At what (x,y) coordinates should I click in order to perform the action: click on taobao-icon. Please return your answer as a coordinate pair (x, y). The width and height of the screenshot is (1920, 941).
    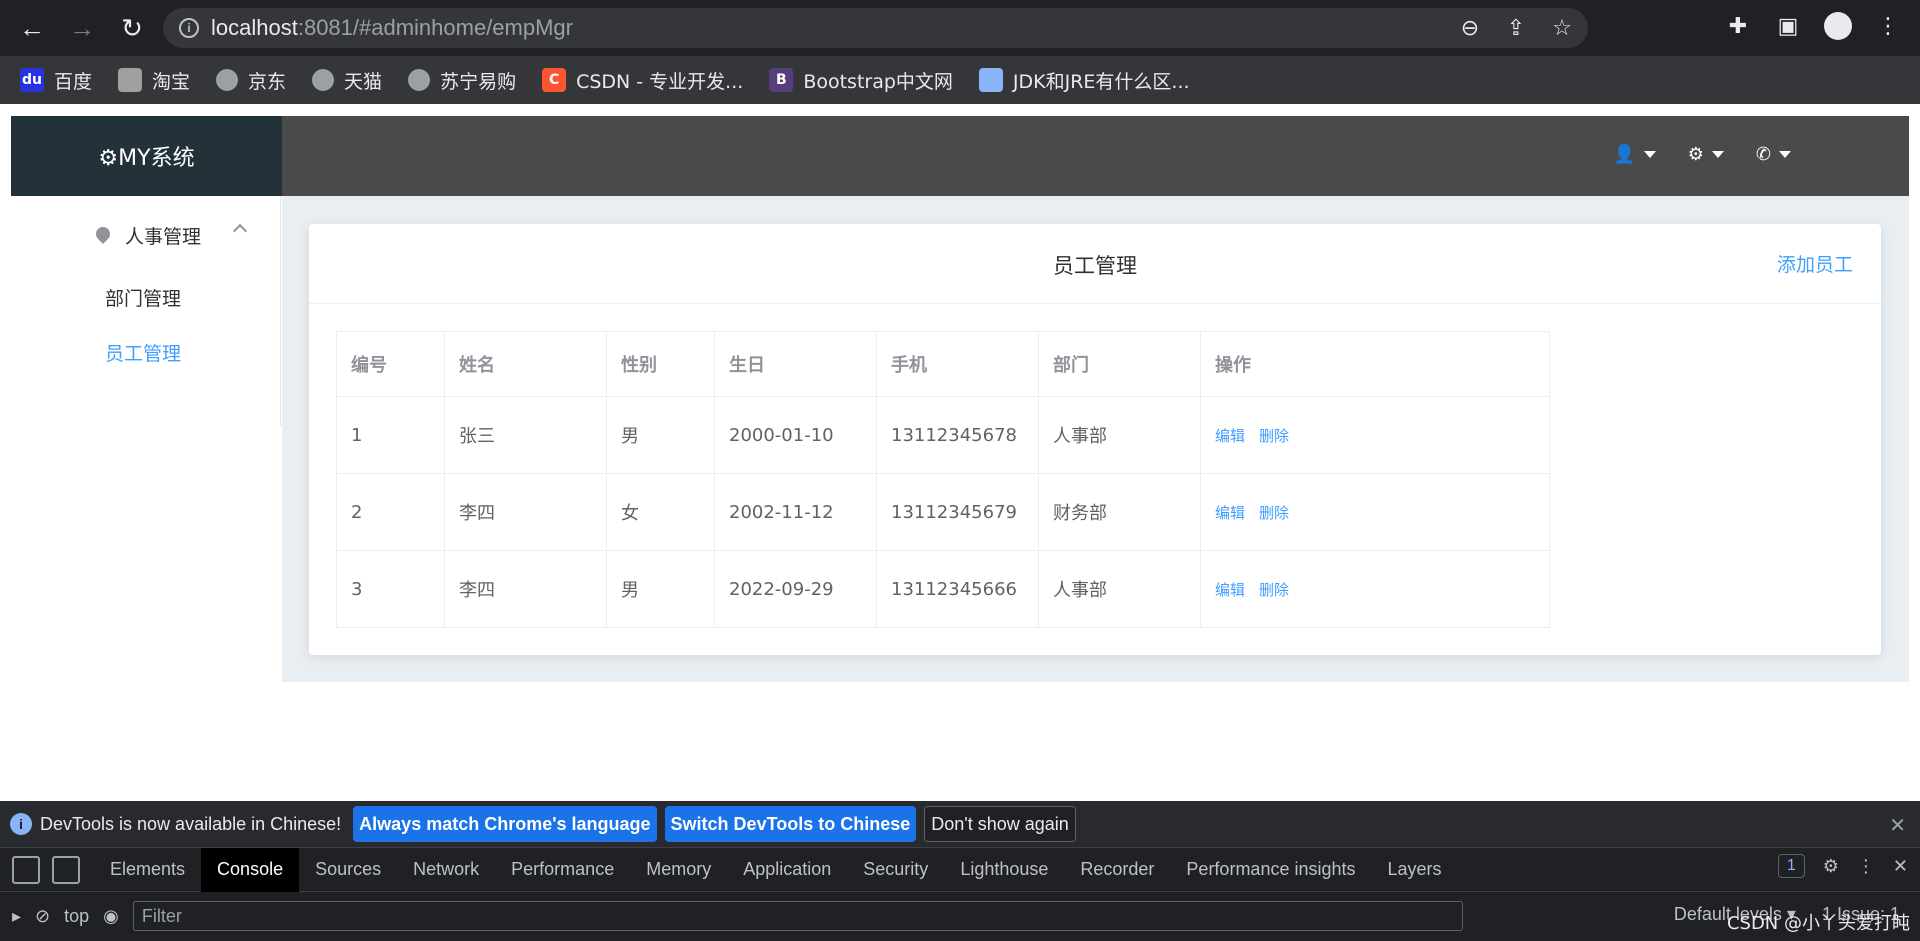
    Looking at the image, I should click on (130, 80).